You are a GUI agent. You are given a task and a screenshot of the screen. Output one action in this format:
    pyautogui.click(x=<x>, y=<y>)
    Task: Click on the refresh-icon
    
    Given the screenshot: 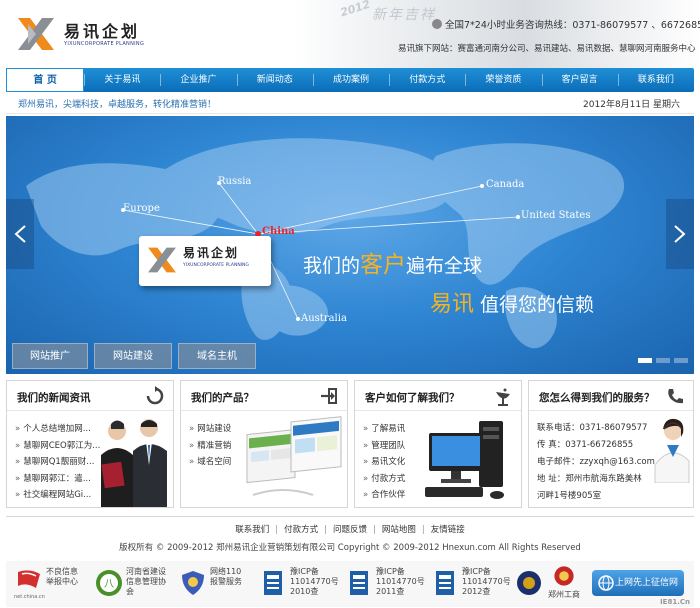 What is the action you would take?
    pyautogui.click(x=155, y=396)
    